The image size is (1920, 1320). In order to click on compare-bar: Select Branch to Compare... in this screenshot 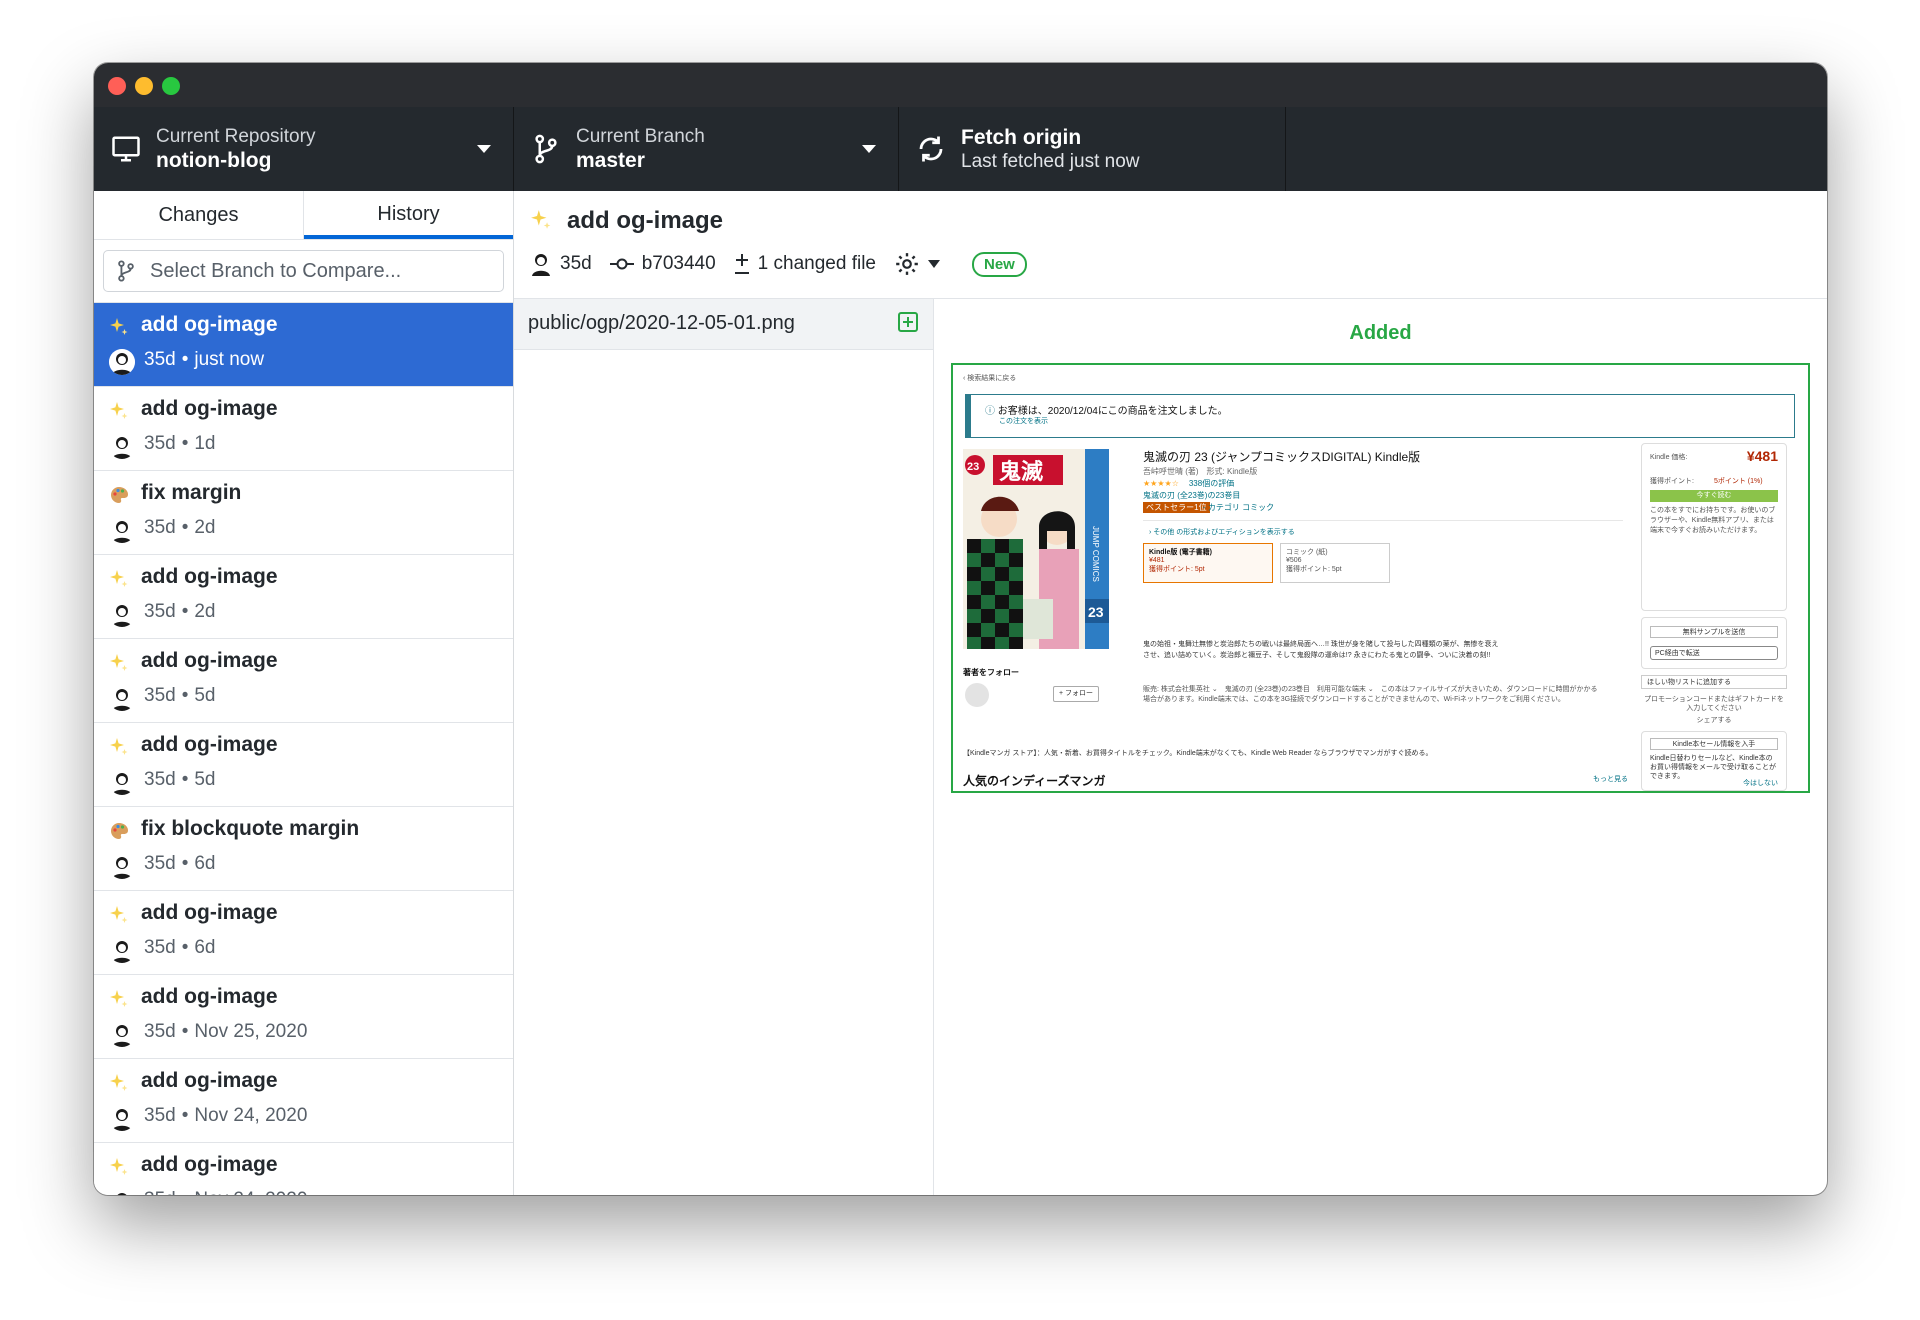, I will do `click(303, 271)`.